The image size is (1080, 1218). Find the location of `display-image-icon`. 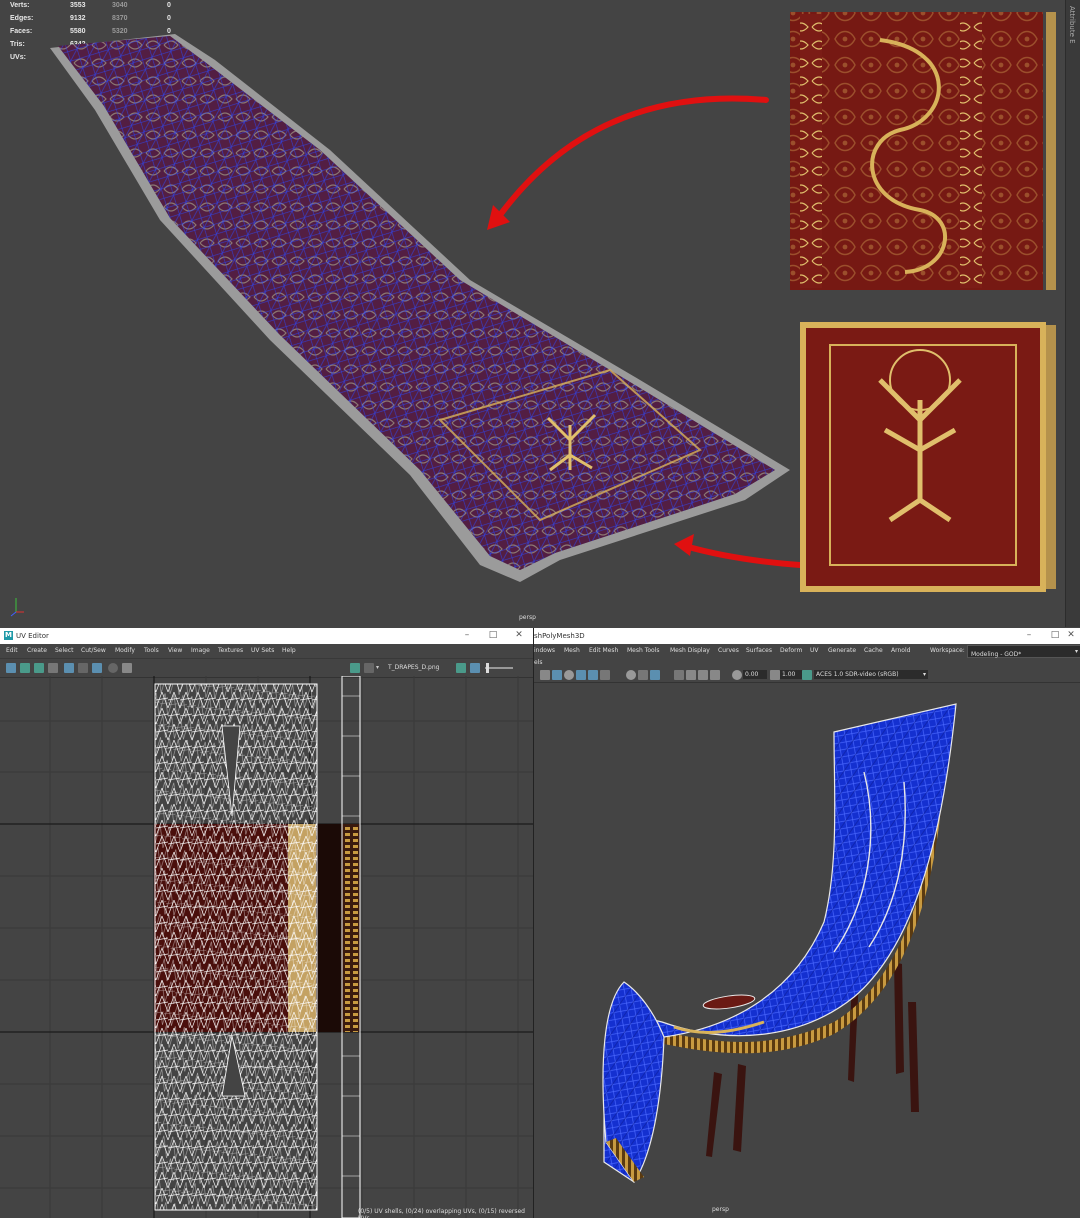

display-image-icon is located at coordinates (355, 668).